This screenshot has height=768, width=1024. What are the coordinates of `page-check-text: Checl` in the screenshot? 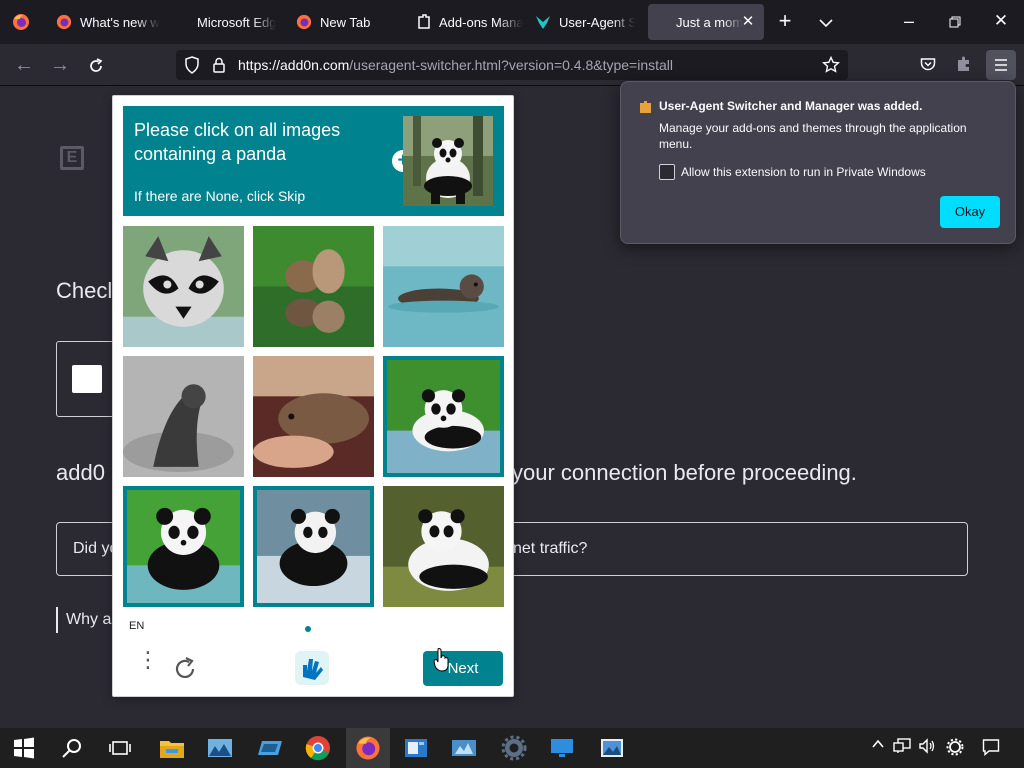 It's located at (84, 290).